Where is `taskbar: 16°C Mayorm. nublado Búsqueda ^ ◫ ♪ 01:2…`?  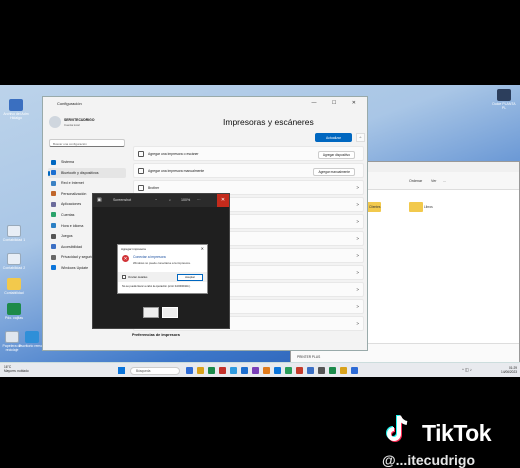 taskbar: 16°C Mayorm. nublado Búsqueda ^ ◫ ♪ 01:2… is located at coordinates (260, 369).